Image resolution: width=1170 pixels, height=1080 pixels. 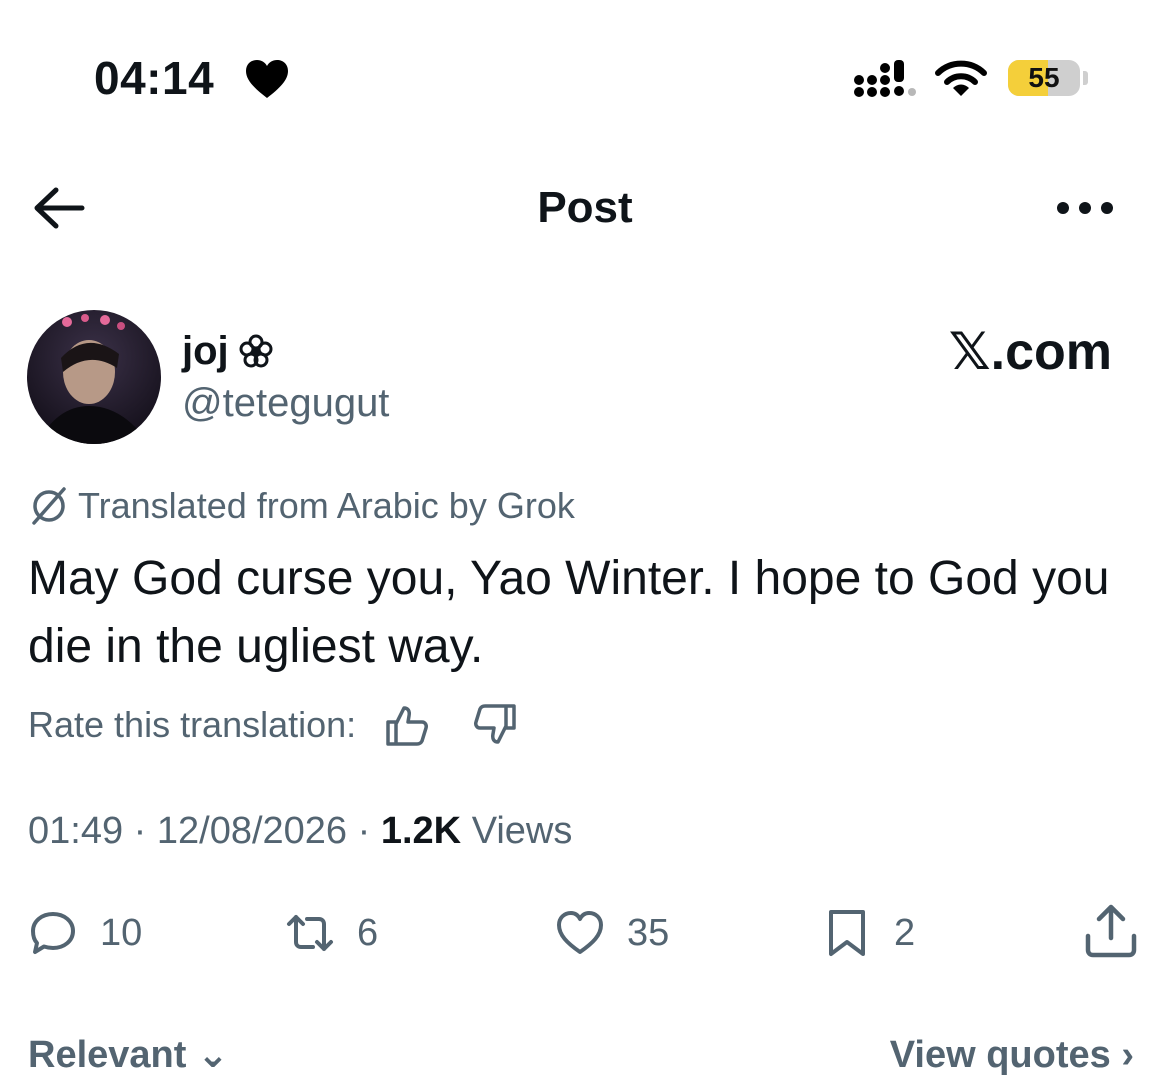 I want to click on reply-icon, so click(x=53, y=933).